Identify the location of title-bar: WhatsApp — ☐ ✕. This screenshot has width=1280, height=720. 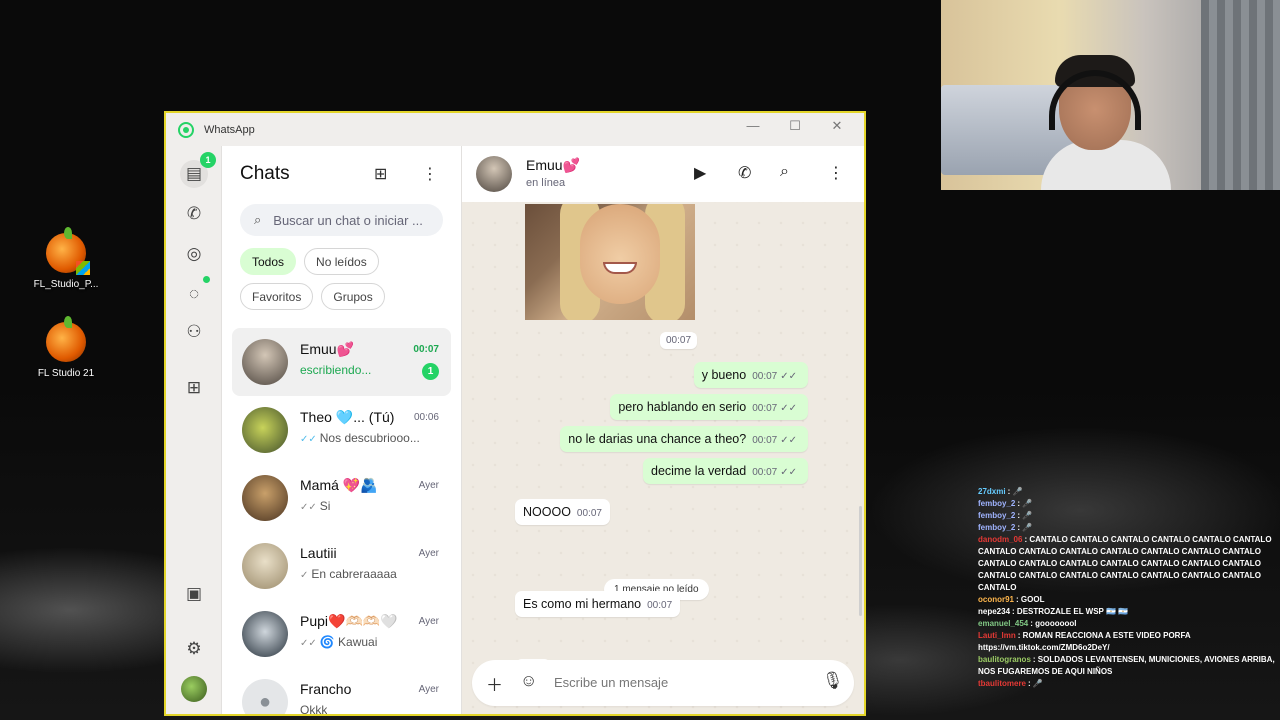
(515, 129).